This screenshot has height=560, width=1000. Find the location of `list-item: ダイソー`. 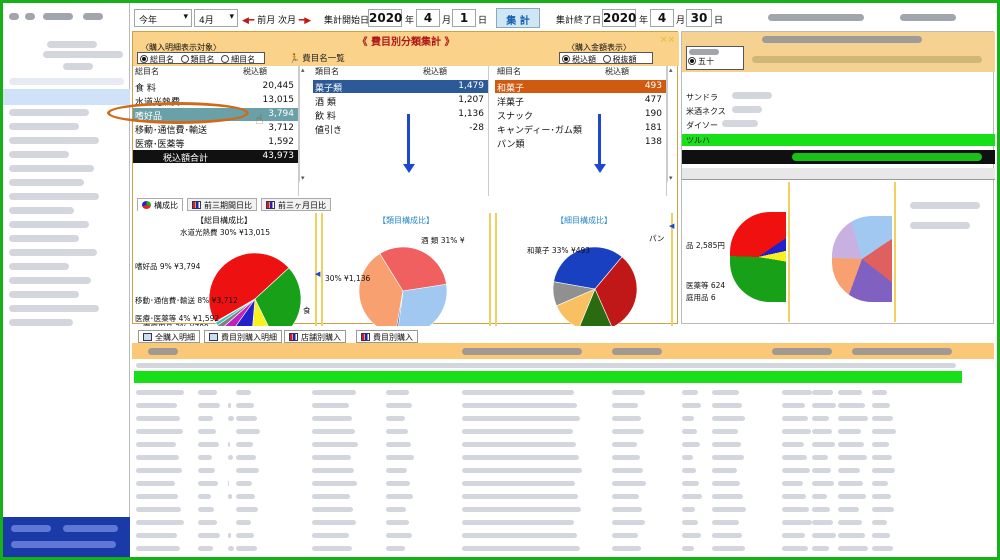

list-item: ダイソー is located at coordinates (702, 125).